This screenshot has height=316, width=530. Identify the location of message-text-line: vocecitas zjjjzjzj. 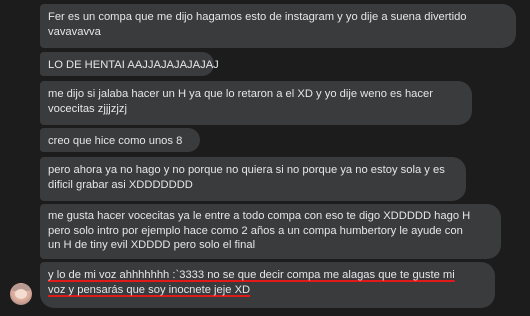
(87, 109).